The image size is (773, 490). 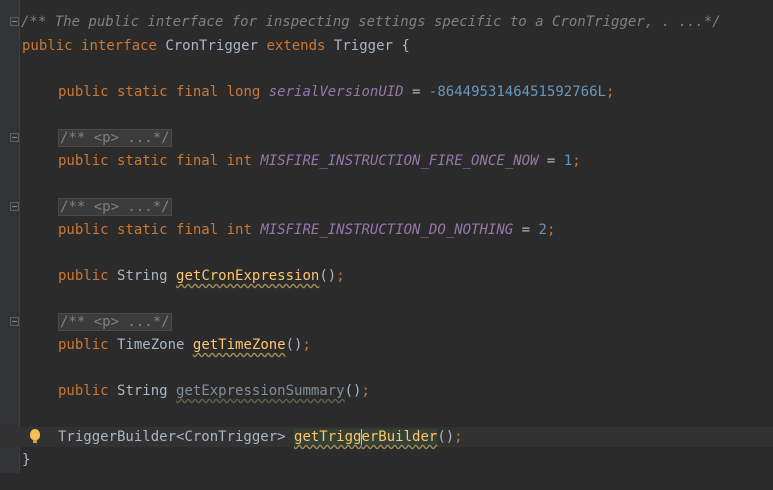 What do you see at coordinates (247, 276) in the screenshot?
I see `method-get-cron-expression: getCronExpression` at bounding box center [247, 276].